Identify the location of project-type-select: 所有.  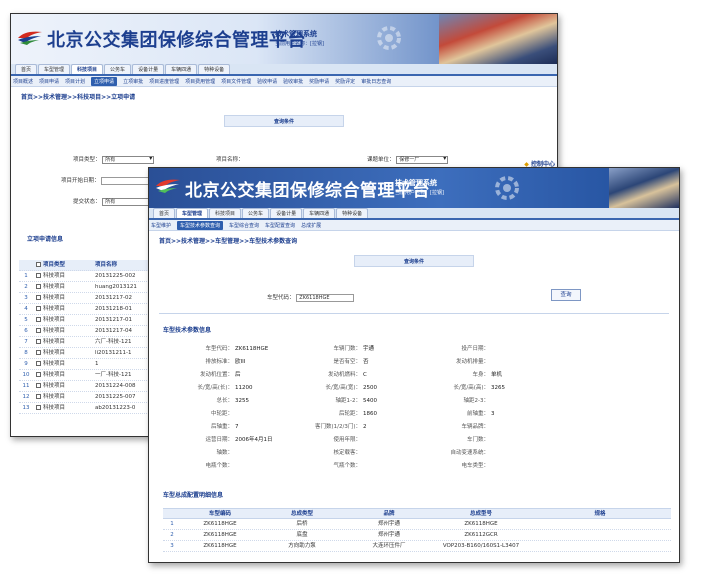
(128, 159).